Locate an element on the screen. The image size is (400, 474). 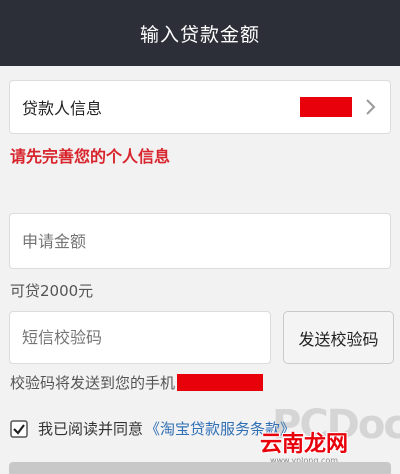
site-name: 云南龙网 is located at coordinates (304, 444).